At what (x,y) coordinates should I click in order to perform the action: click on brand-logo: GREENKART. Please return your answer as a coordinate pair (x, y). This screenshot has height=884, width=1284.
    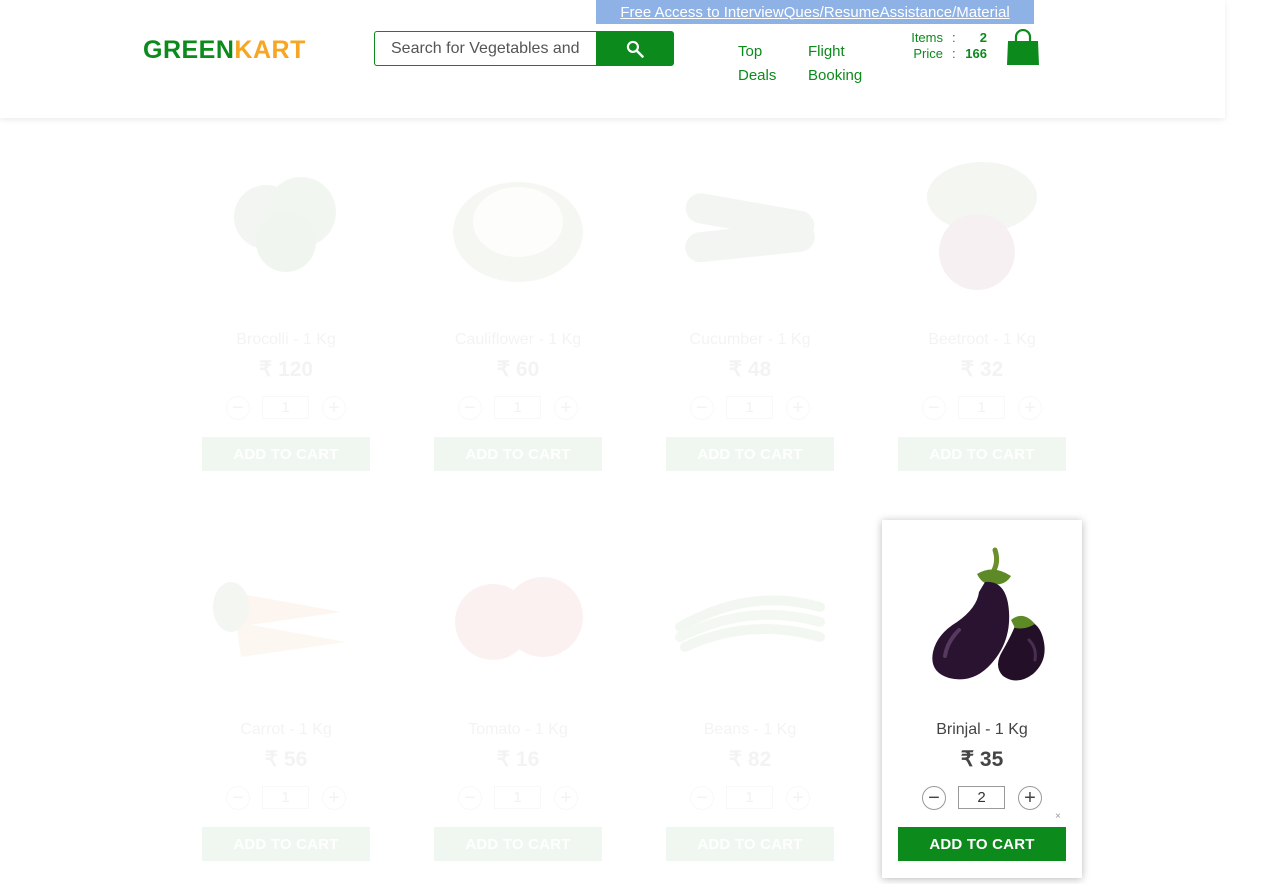
    Looking at the image, I should click on (224, 50).